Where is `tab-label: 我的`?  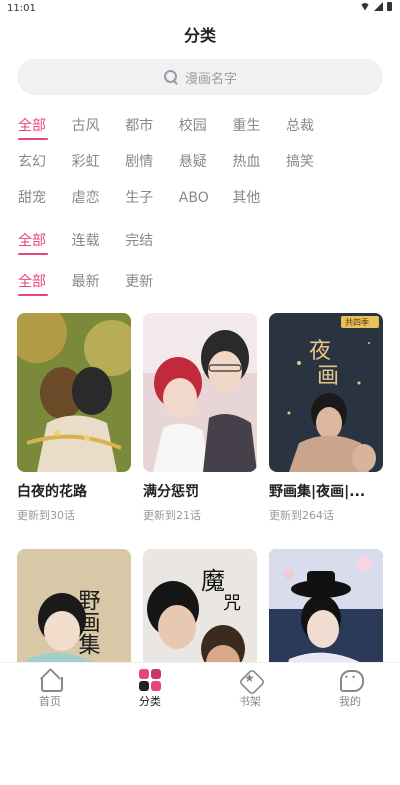
tab-label: 我的 is located at coordinates (350, 701).